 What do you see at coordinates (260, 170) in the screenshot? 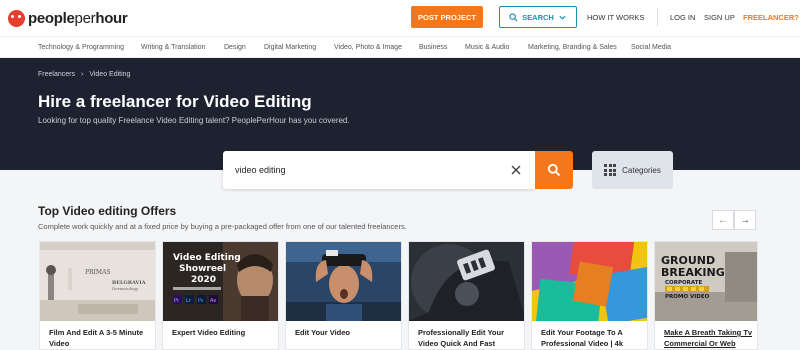
I see `search-input-value: video editing` at bounding box center [260, 170].